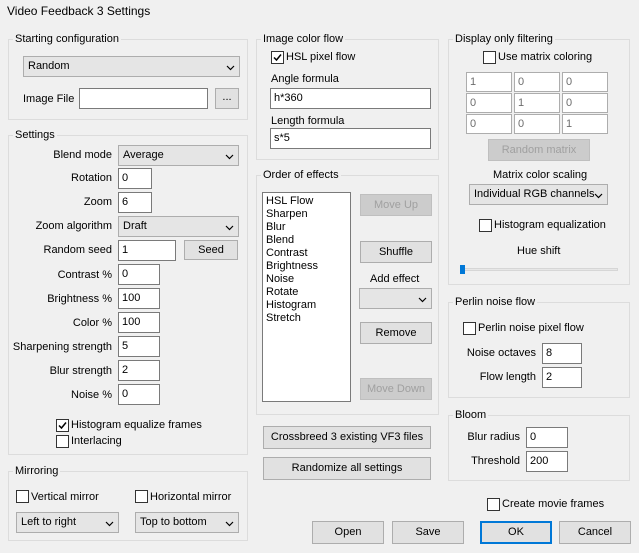  What do you see at coordinates (348, 532) in the screenshot?
I see `open-button: Open` at bounding box center [348, 532].